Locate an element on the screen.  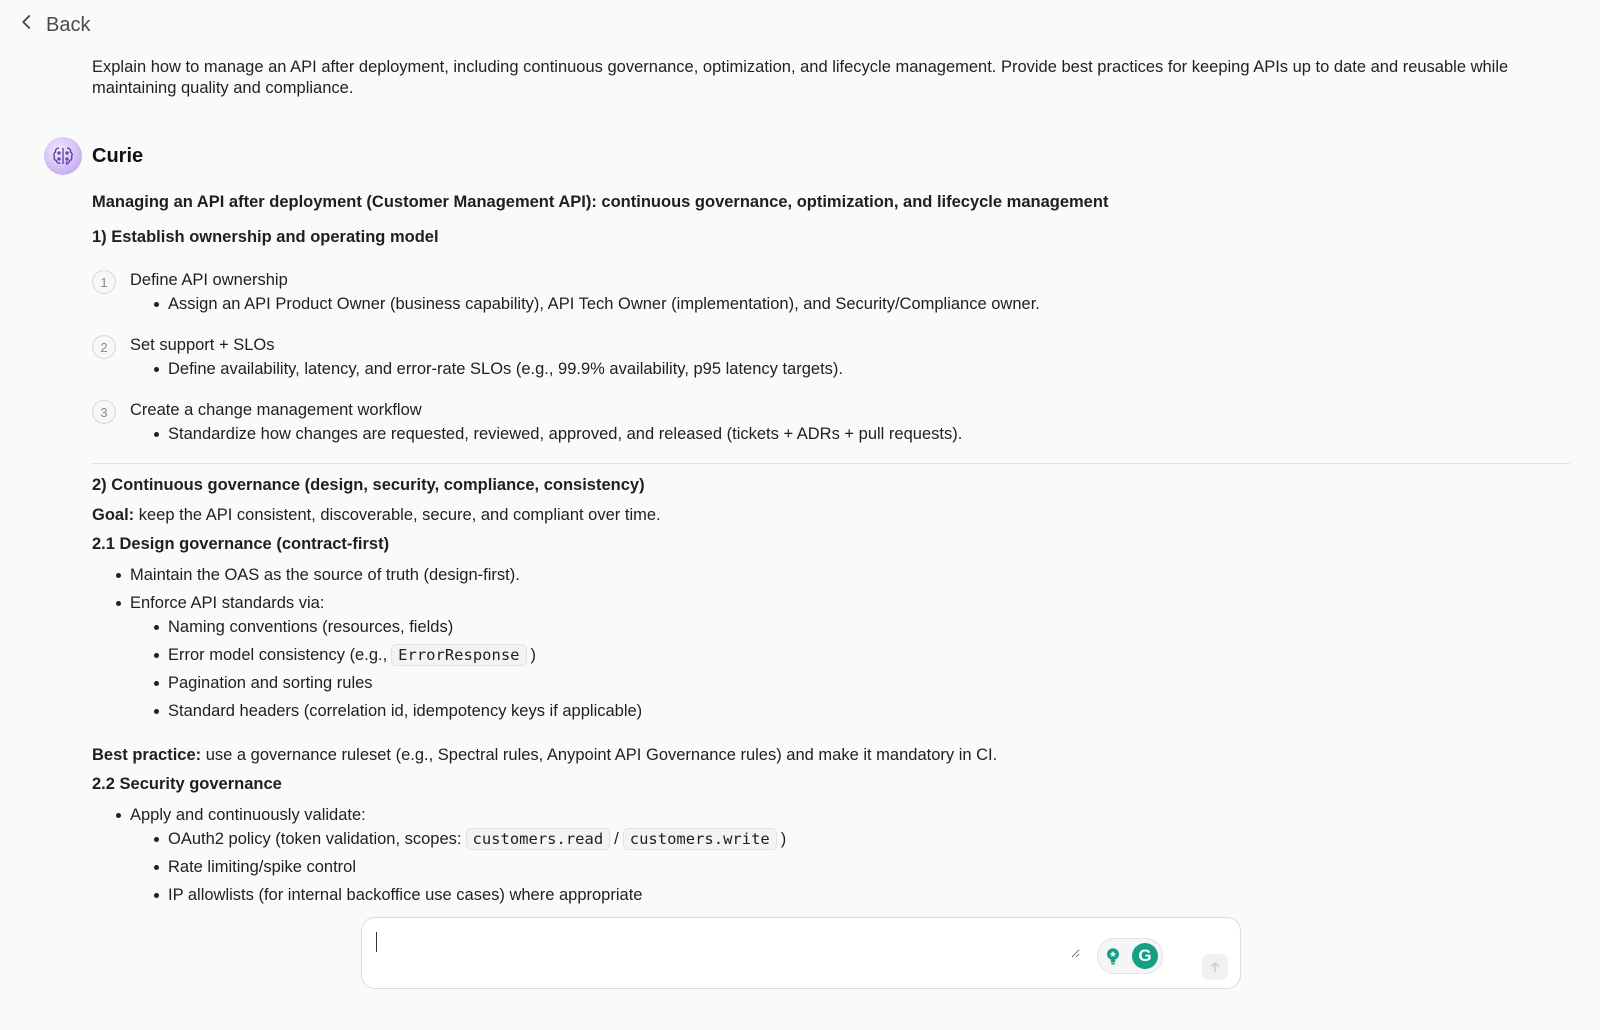
list-item-text: (design-first). is located at coordinates (469, 575).